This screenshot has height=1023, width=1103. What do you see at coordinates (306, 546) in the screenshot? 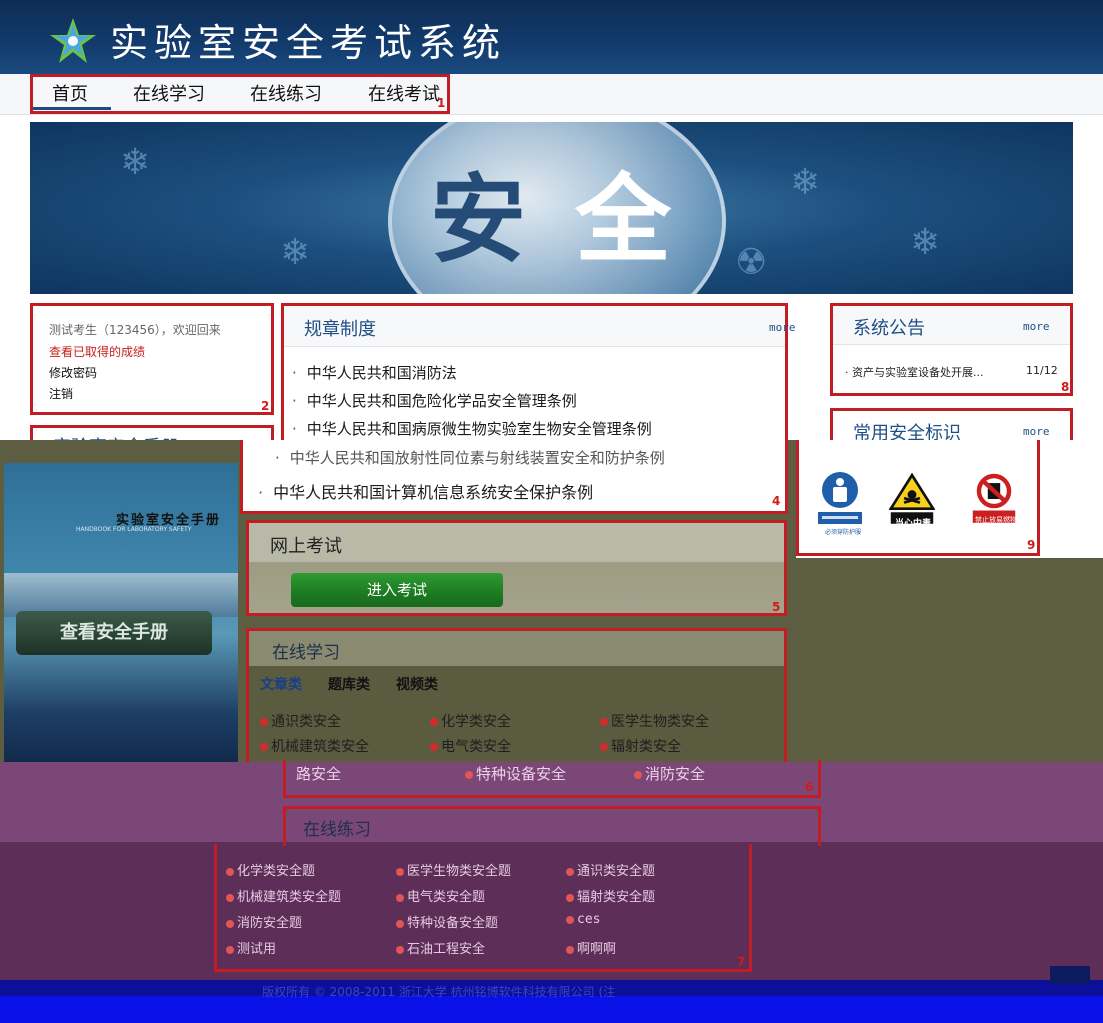
I see `online-exam-title: 网上考试` at bounding box center [306, 546].